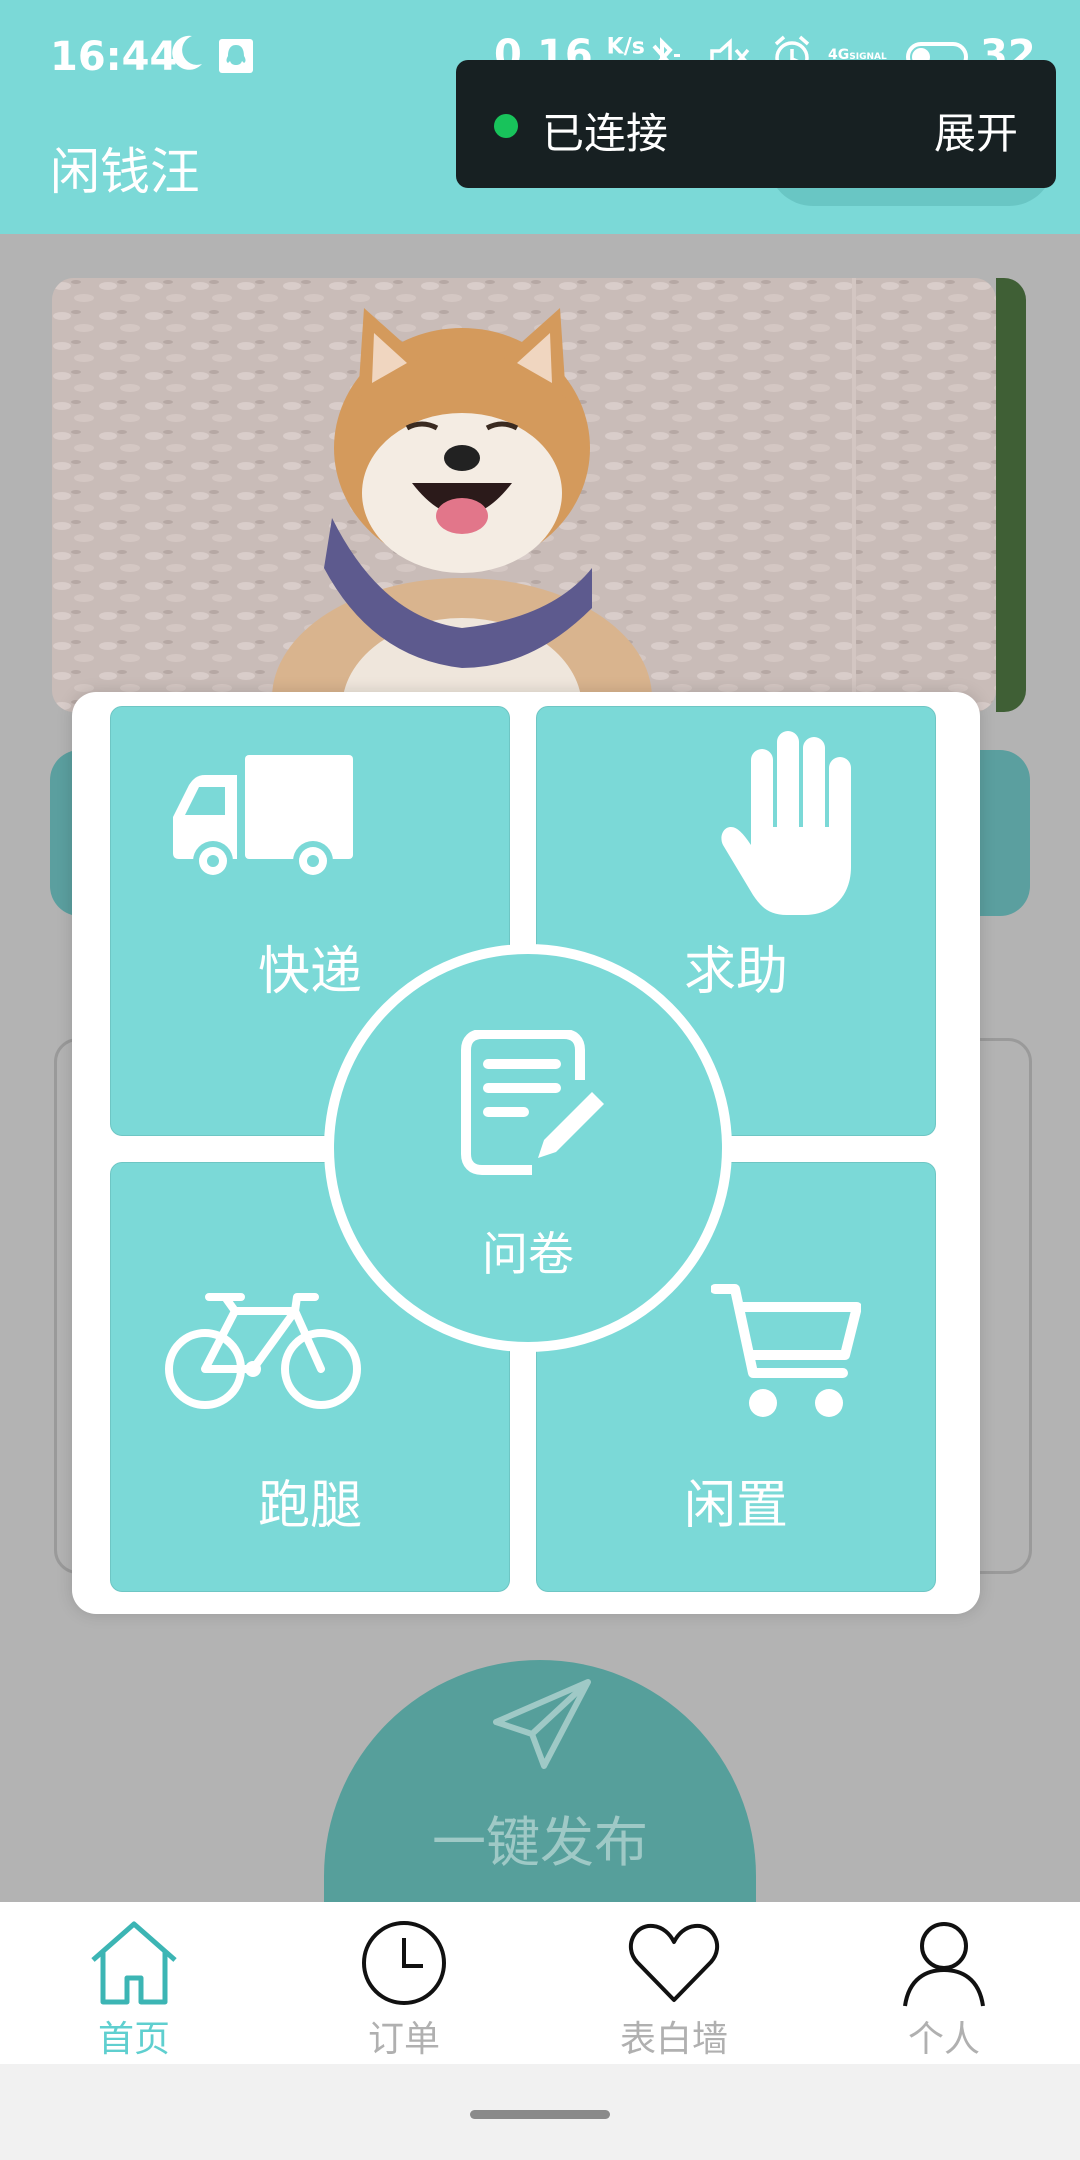  What do you see at coordinates (540, 1842) in the screenshot?
I see `publish-label: 一键发布` at bounding box center [540, 1842].